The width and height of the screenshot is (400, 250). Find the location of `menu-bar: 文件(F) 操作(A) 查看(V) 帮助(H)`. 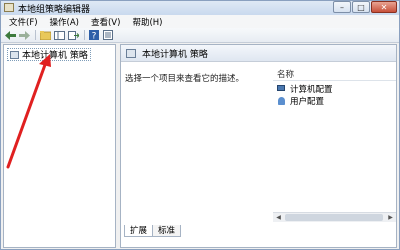

menu-bar: 文件(F) 操作(A) 查看(V) 帮助(H) is located at coordinates (200, 21).